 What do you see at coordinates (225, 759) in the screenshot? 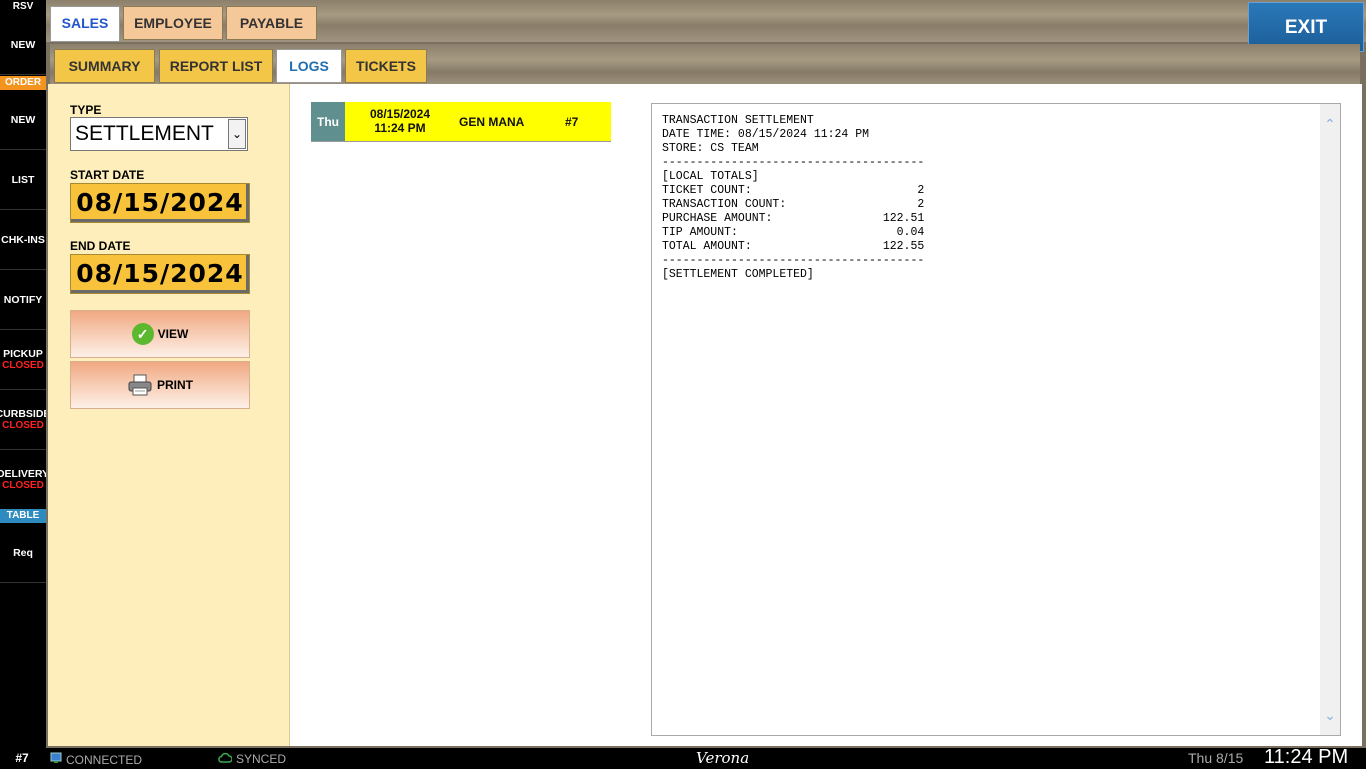
I see `cloud-icon` at bounding box center [225, 759].